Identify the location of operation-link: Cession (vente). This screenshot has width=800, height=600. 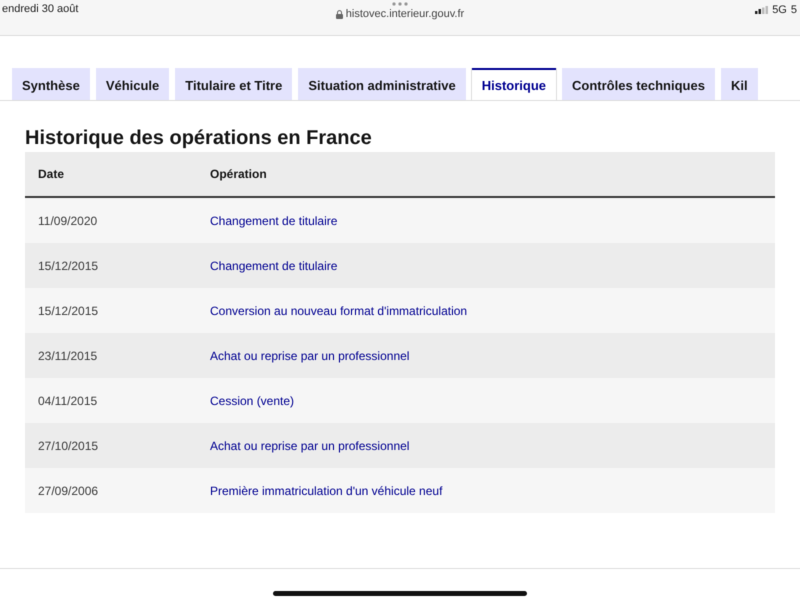
(252, 401).